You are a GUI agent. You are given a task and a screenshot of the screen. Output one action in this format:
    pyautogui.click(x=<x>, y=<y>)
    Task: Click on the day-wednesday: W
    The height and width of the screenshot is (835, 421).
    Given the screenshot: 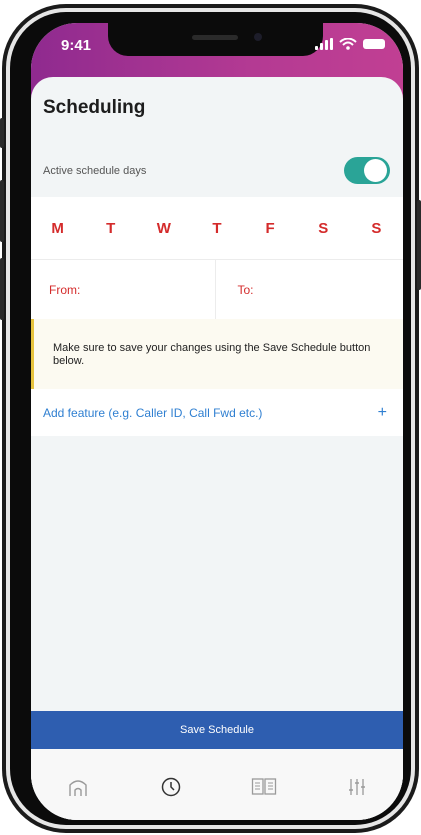 What is the action you would take?
    pyautogui.click(x=163, y=228)
    